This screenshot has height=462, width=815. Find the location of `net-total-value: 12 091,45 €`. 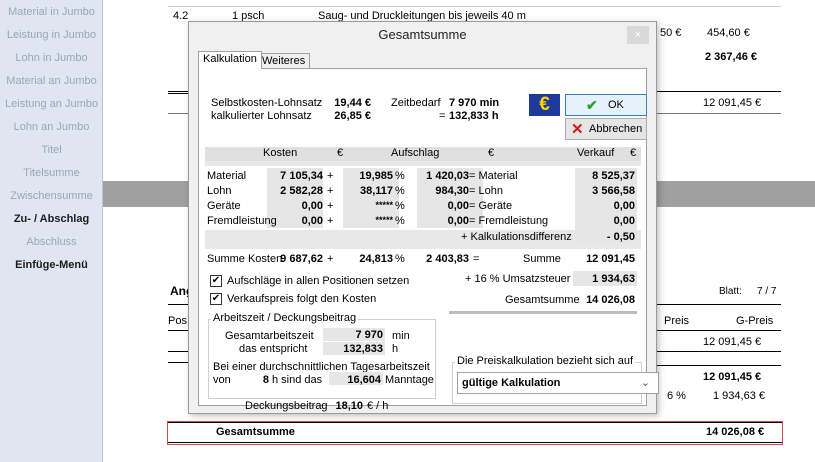

net-total-value: 12 091,45 € is located at coordinates (732, 377).